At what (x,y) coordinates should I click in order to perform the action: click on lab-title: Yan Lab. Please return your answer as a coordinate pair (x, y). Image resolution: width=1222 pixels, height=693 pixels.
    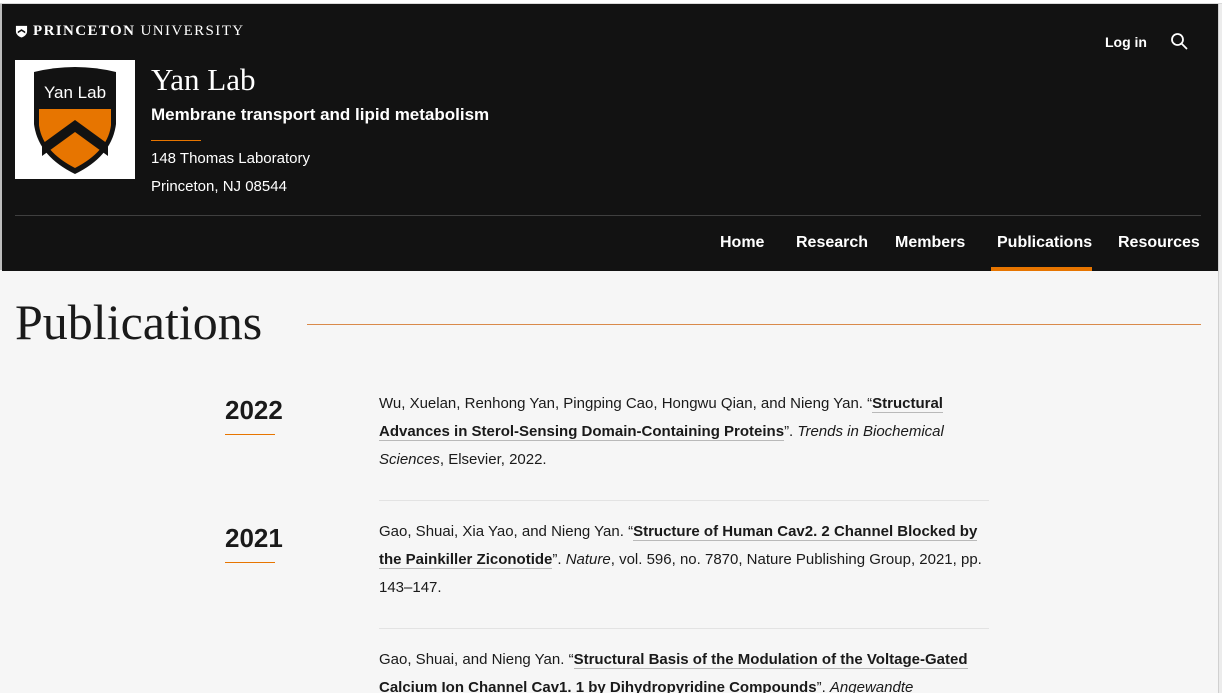
    Looking at the image, I should click on (203, 80).